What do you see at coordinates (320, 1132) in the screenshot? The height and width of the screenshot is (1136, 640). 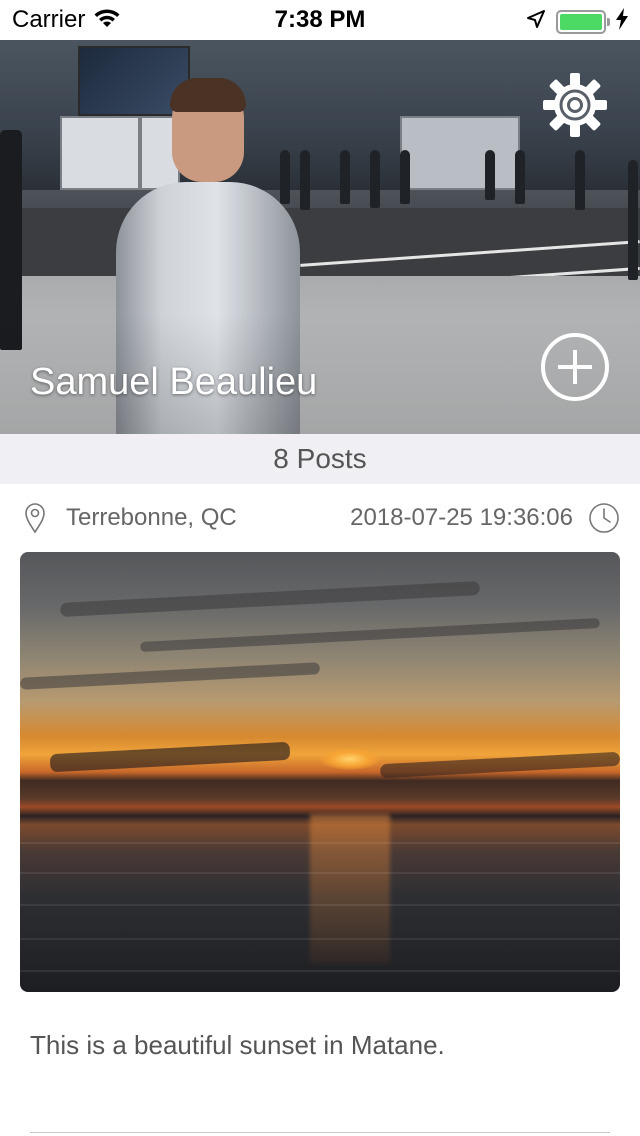 I see `post-divider` at bounding box center [320, 1132].